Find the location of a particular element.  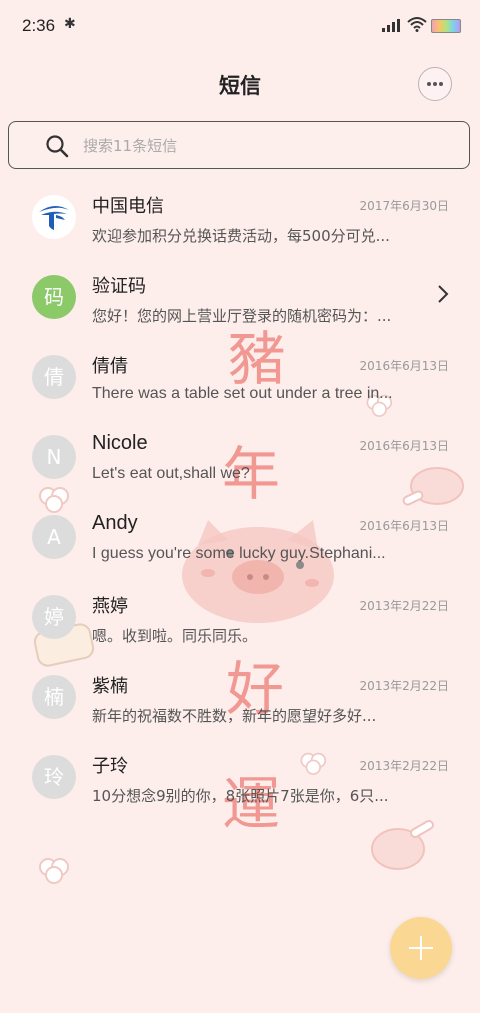

message-preview: 嗯。收到啦。同乐同乐。 is located at coordinates (175, 636).